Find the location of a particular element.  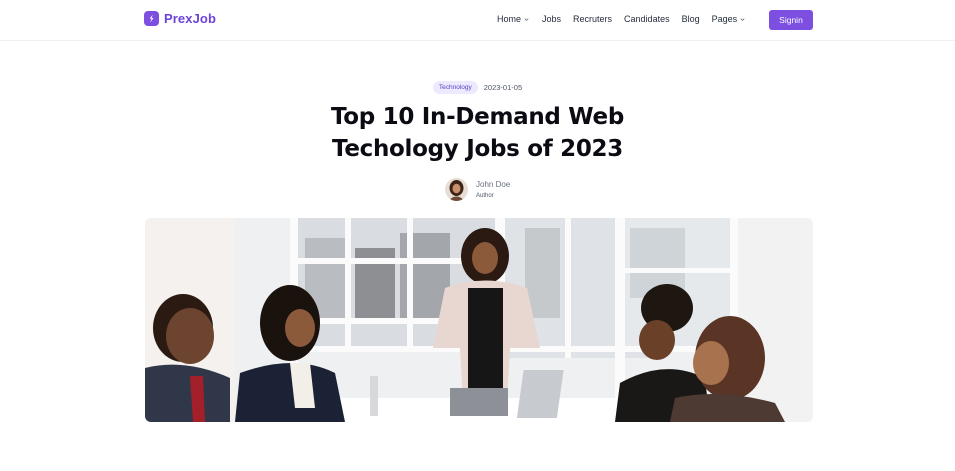

author-block: John Doe Author is located at coordinates (477, 189).